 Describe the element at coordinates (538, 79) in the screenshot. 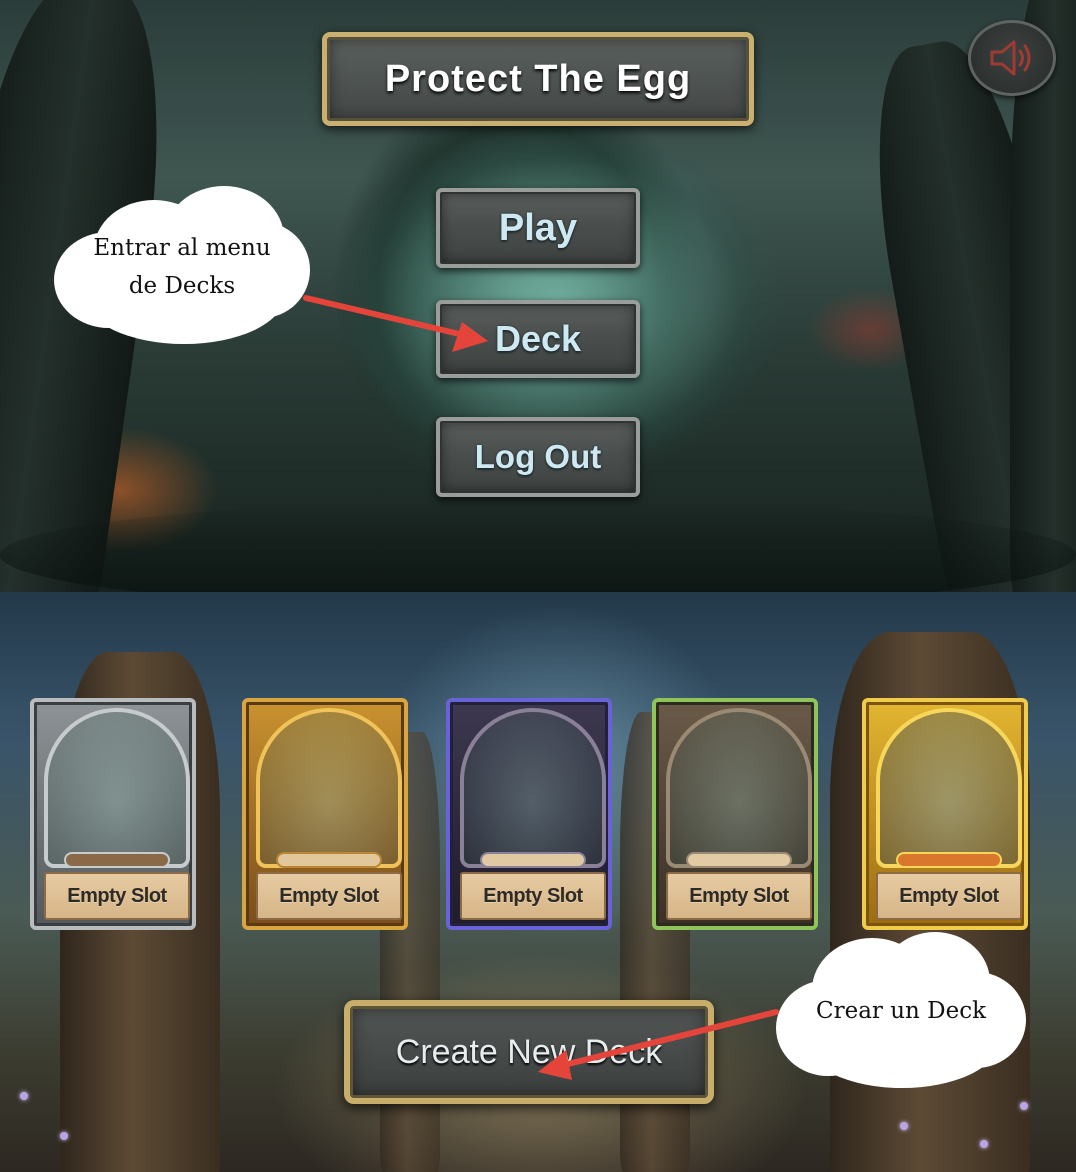

I see `game-title: Protect The Egg` at that location.